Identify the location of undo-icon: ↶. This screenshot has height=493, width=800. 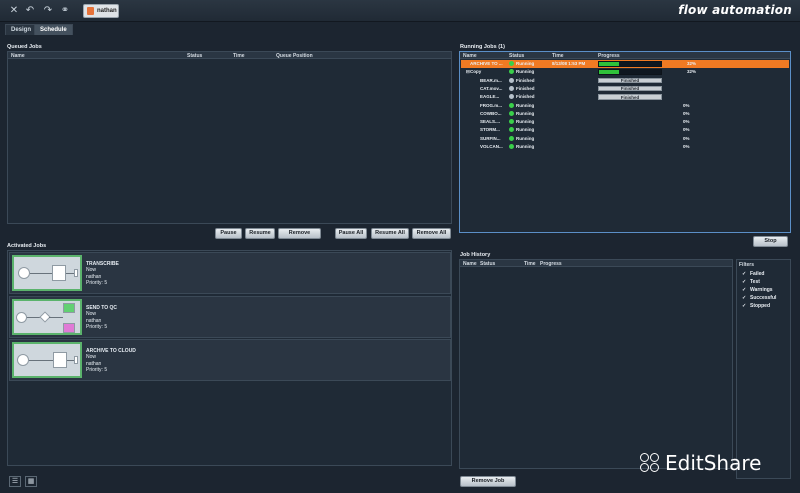
(30, 11).